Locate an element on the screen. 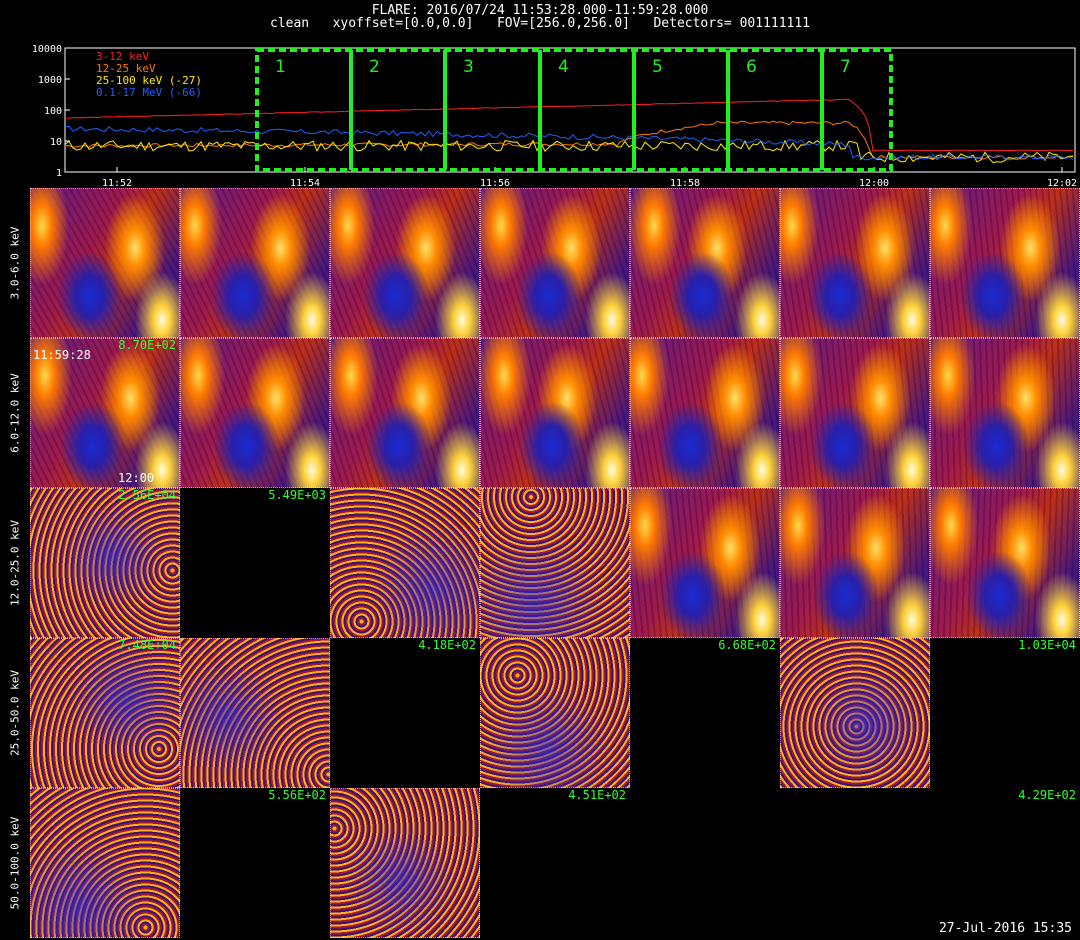 The image size is (1080, 940). y-tick-label: 1000 is located at coordinates (50, 80).